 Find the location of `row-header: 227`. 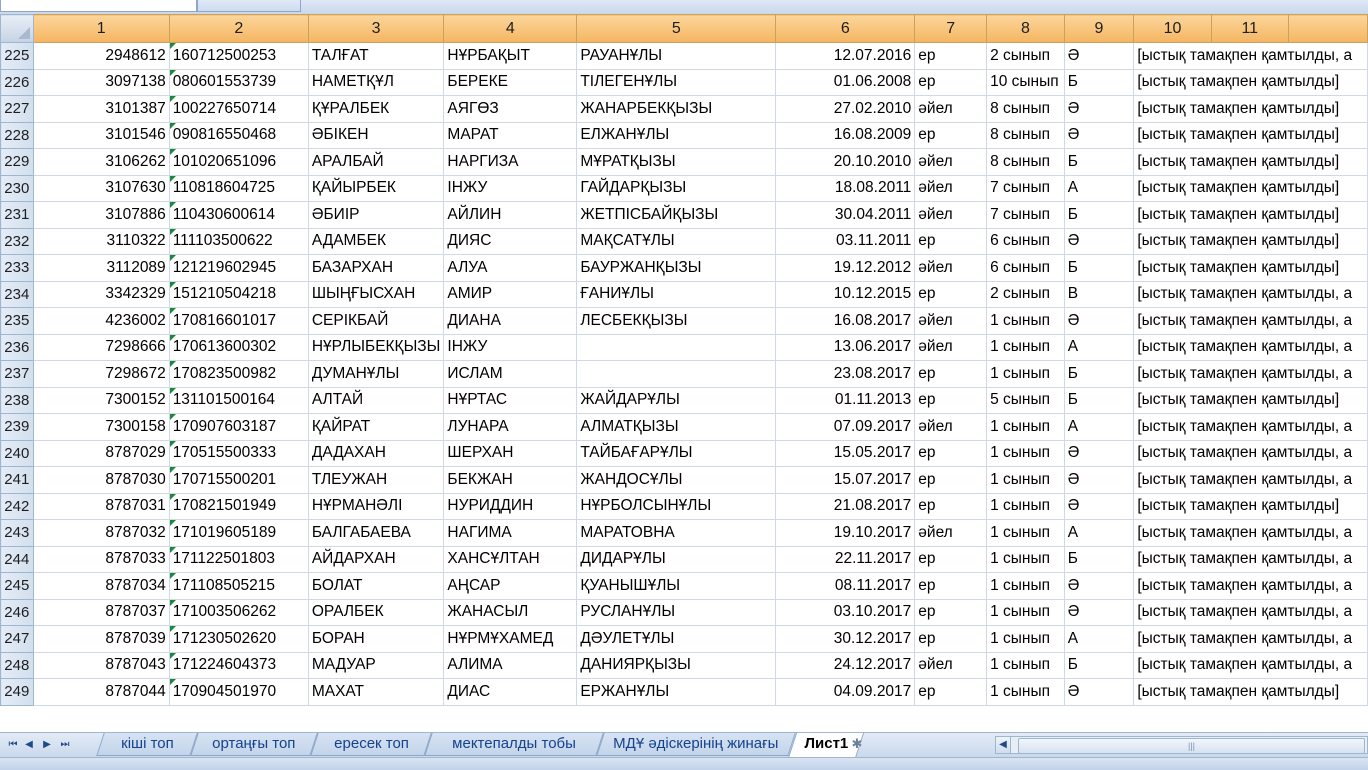

row-header: 227 is located at coordinates (17, 109).